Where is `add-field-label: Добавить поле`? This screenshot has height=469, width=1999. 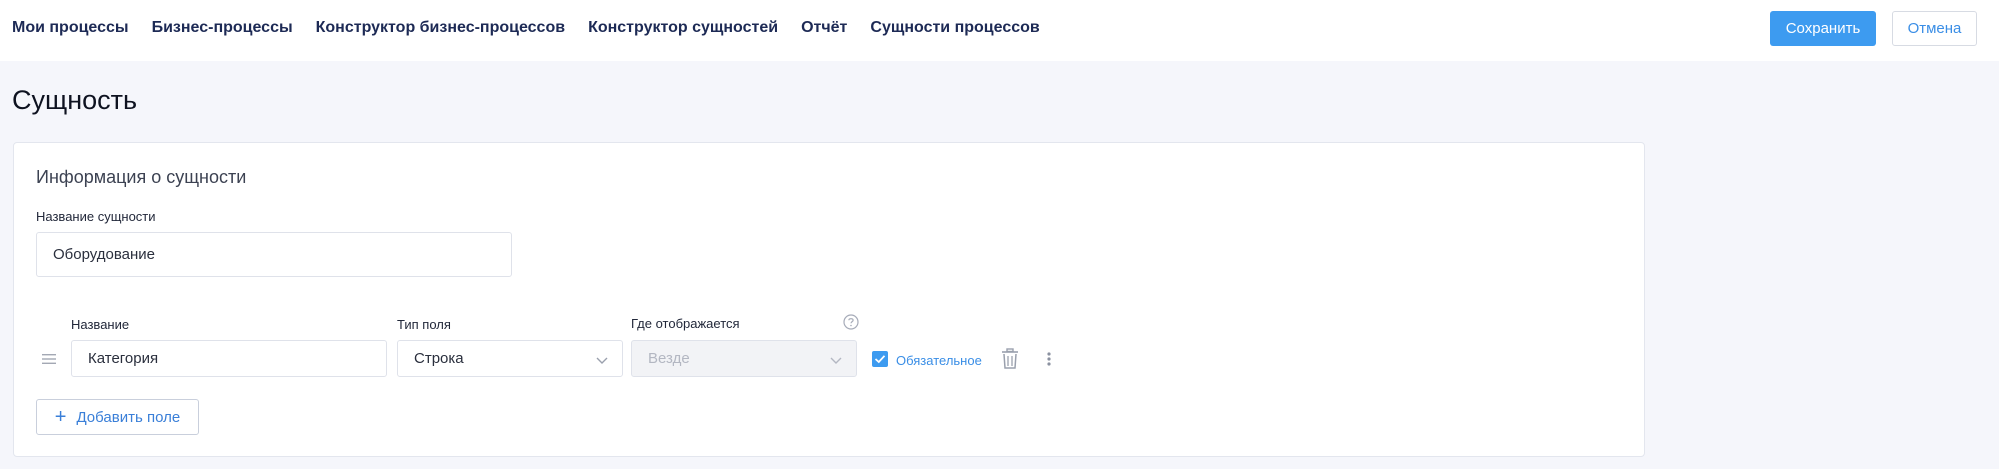
add-field-label: Добавить поле is located at coordinates (128, 417).